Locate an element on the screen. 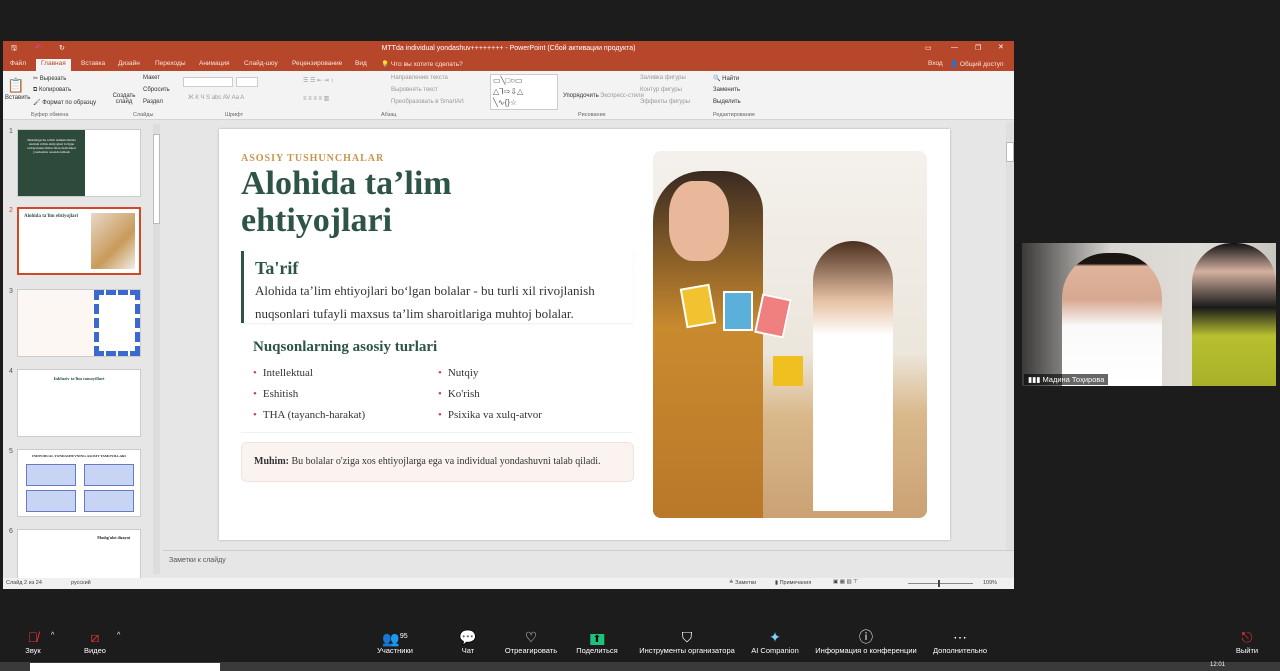 The width and height of the screenshot is (1280, 671). notes-toggle: ≙ Заметки is located at coordinates (742, 583).